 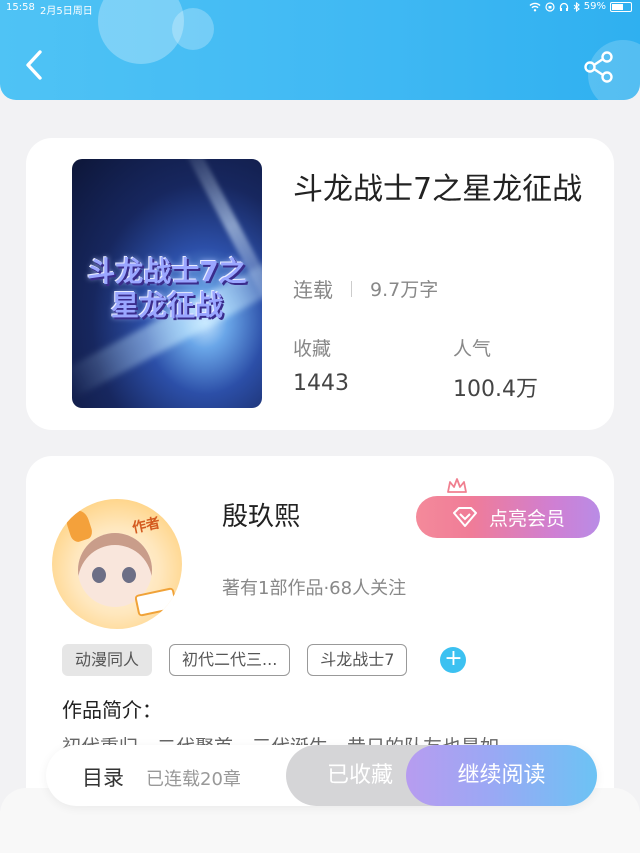 I want to click on chevron-left-icon, so click(x=35, y=65).